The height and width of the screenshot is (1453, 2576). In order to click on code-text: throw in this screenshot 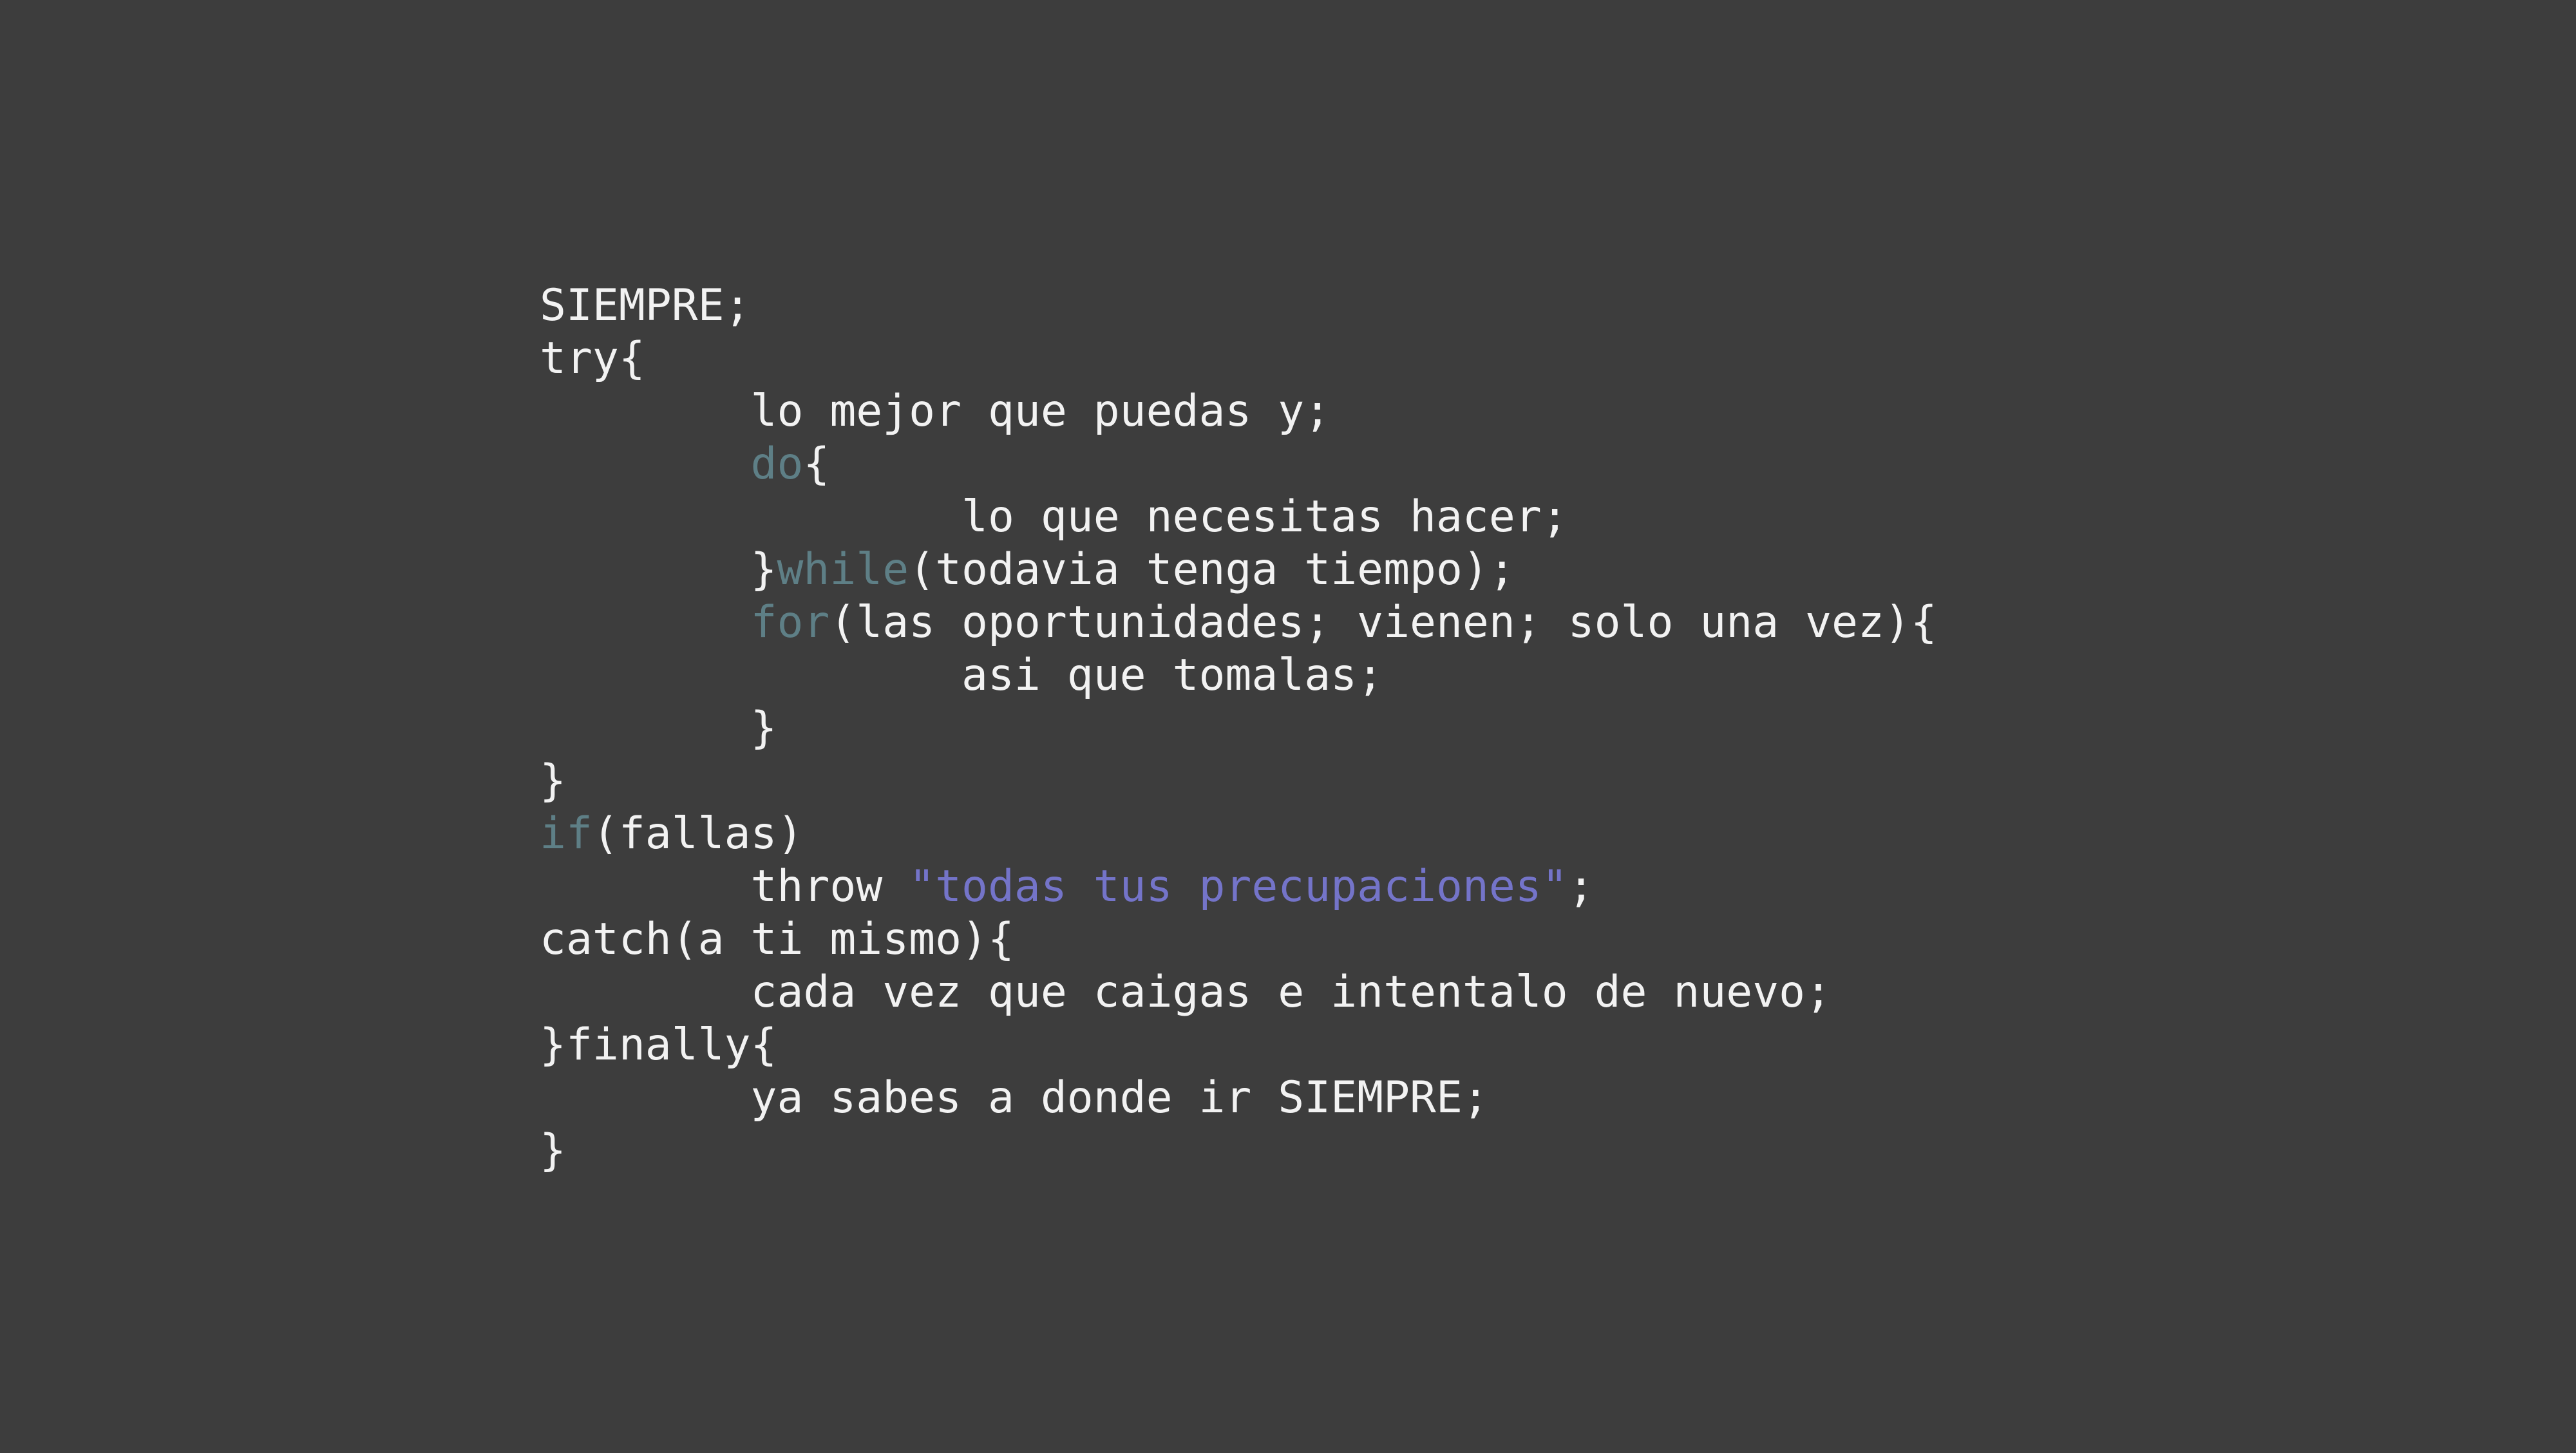, I will do `click(724, 886)`.